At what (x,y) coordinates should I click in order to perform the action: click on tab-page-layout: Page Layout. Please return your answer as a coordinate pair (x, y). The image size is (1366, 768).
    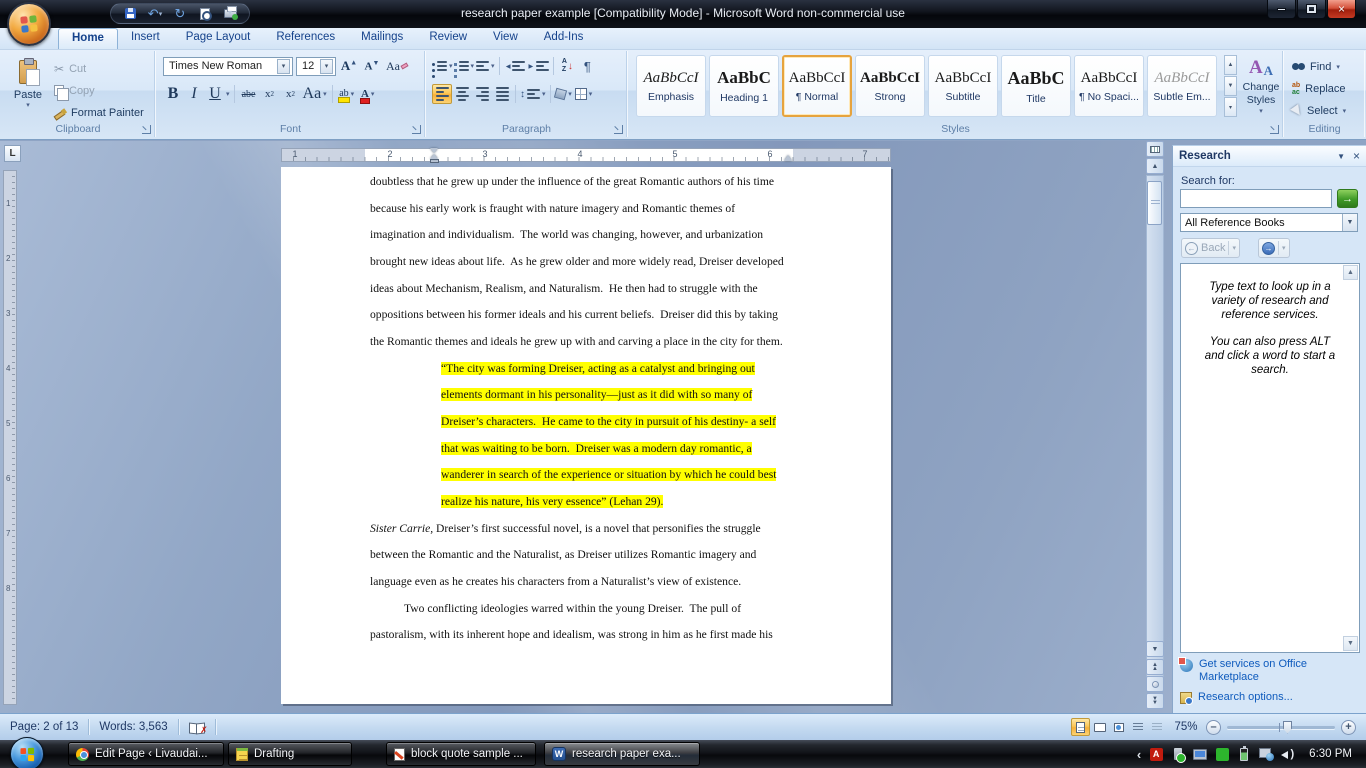
    Looking at the image, I should click on (218, 38).